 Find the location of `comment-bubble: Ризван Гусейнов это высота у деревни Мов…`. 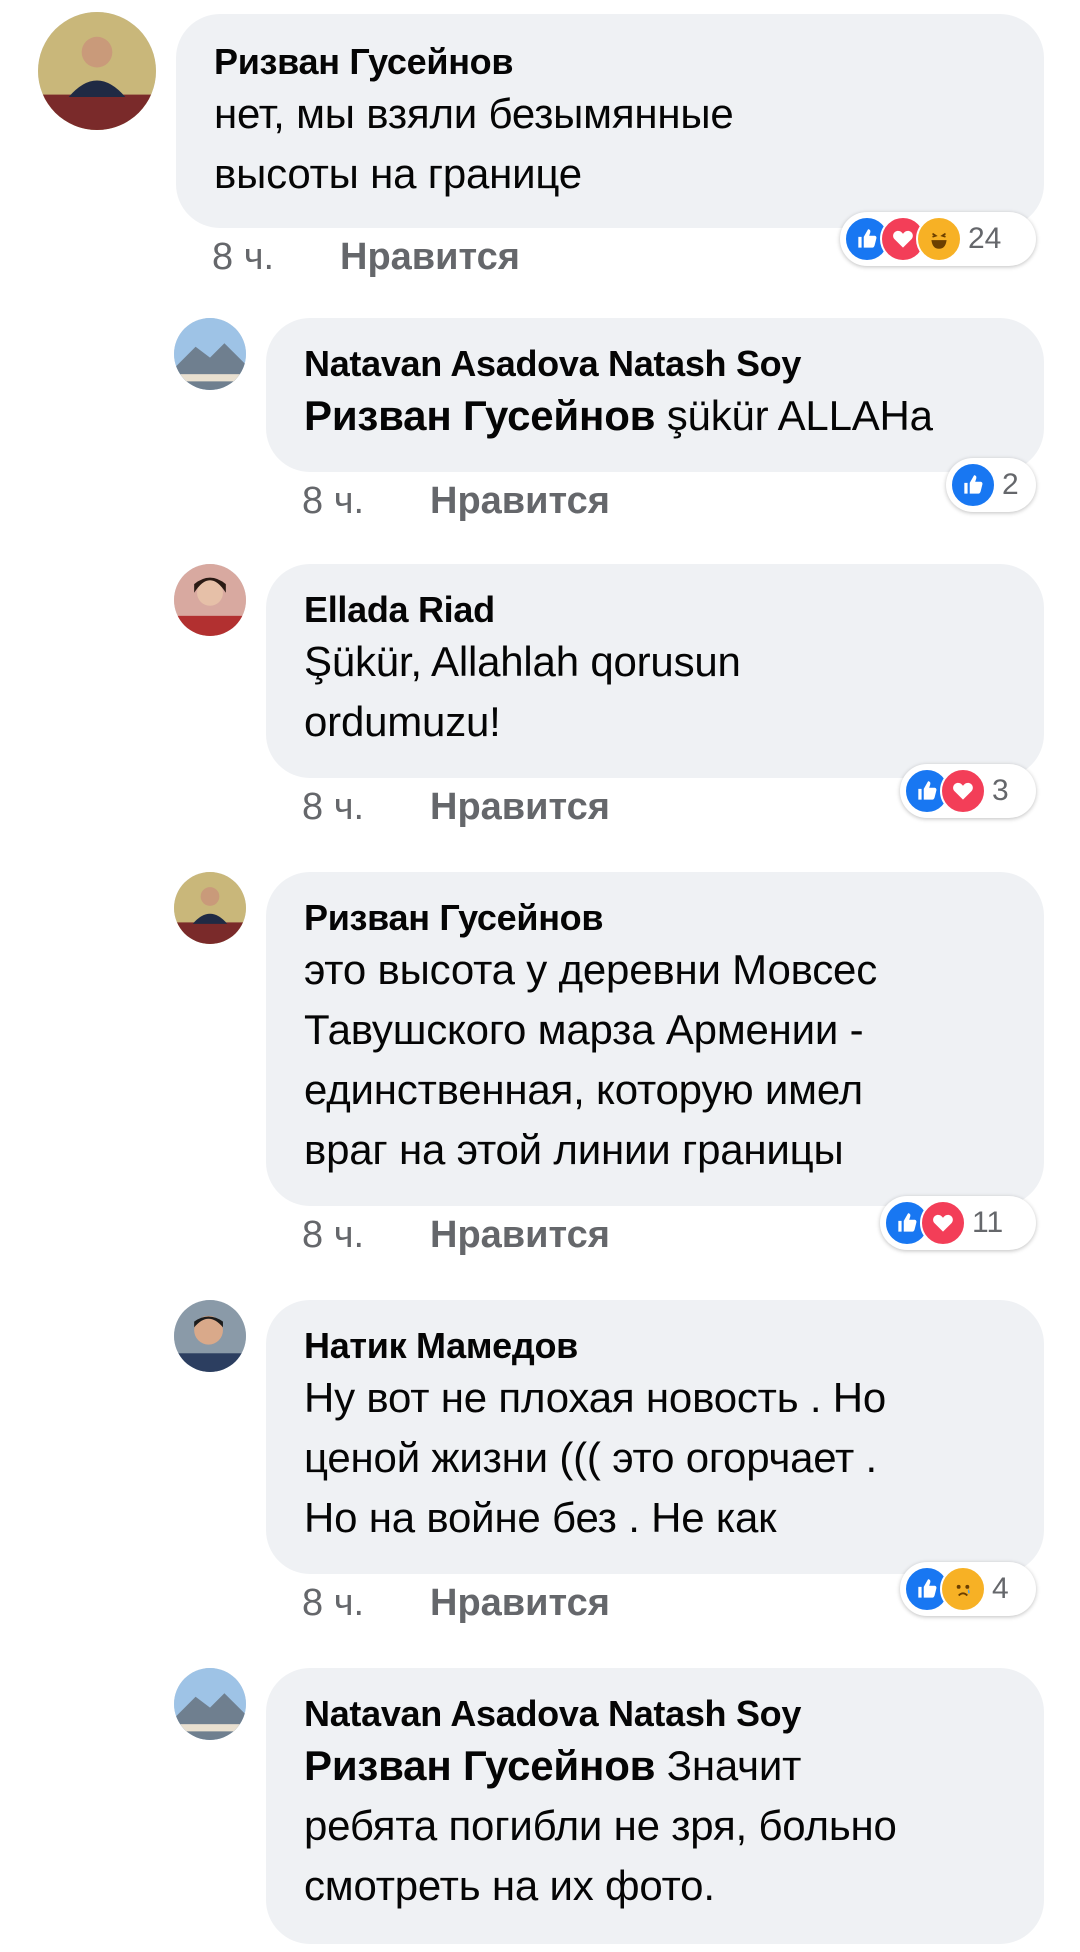

comment-bubble: Ризван Гусейнов это высота у деревни Мов… is located at coordinates (655, 1039).